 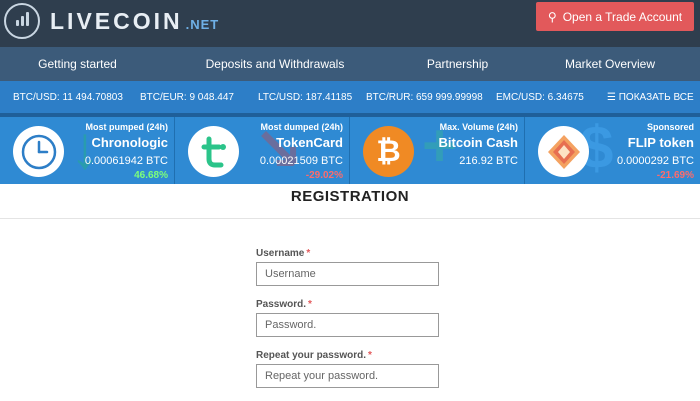 What do you see at coordinates (350, 218) in the screenshot?
I see `divider` at bounding box center [350, 218].